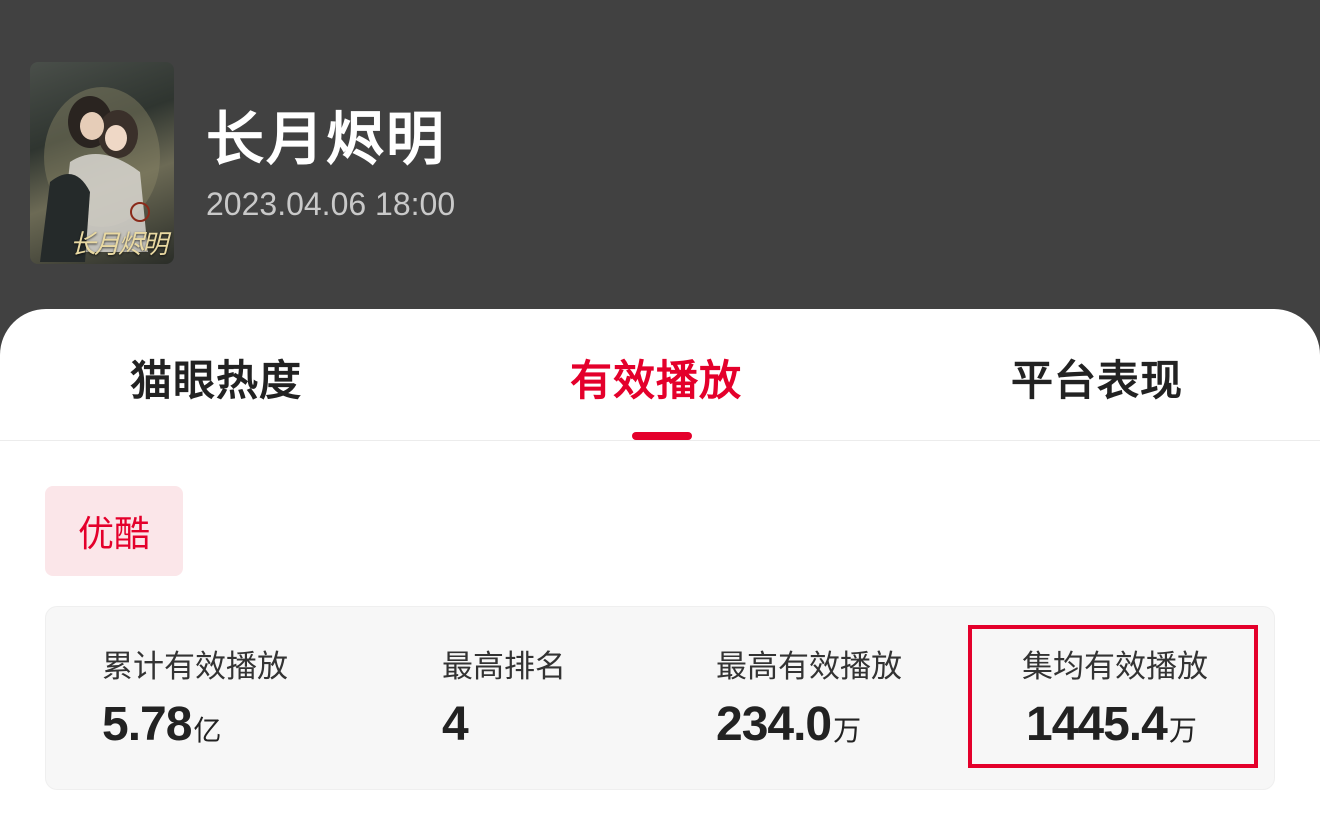 The height and width of the screenshot is (837, 1320). I want to click on highlight-box, so click(1113, 696).